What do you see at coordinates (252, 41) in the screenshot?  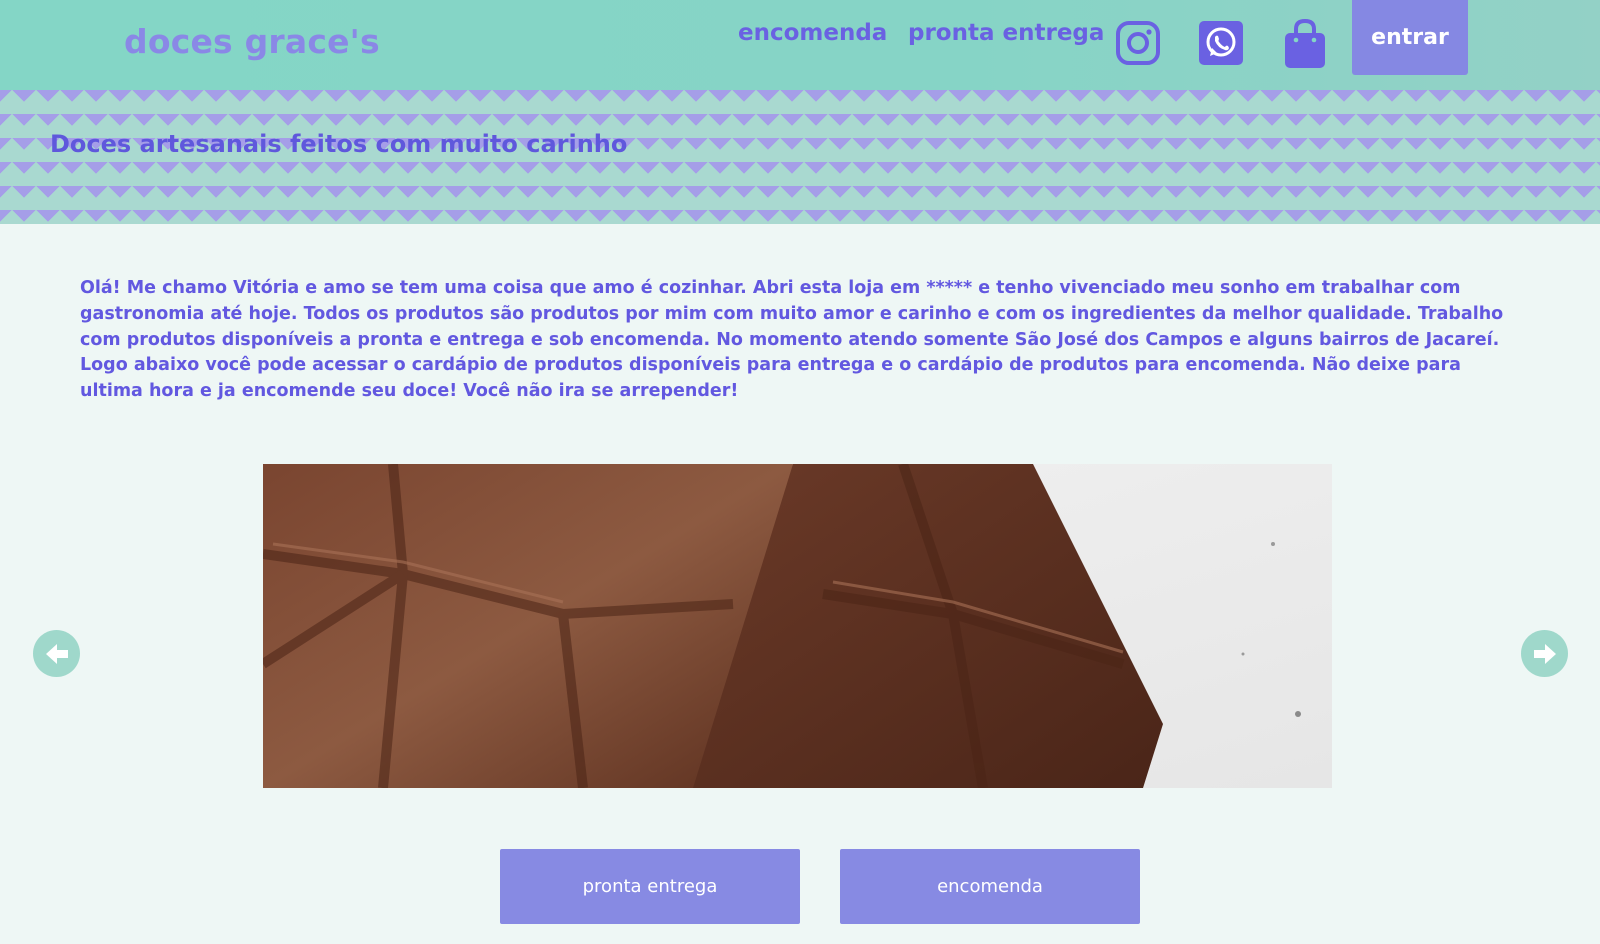 I see `brand-logo: doces grace's` at bounding box center [252, 41].